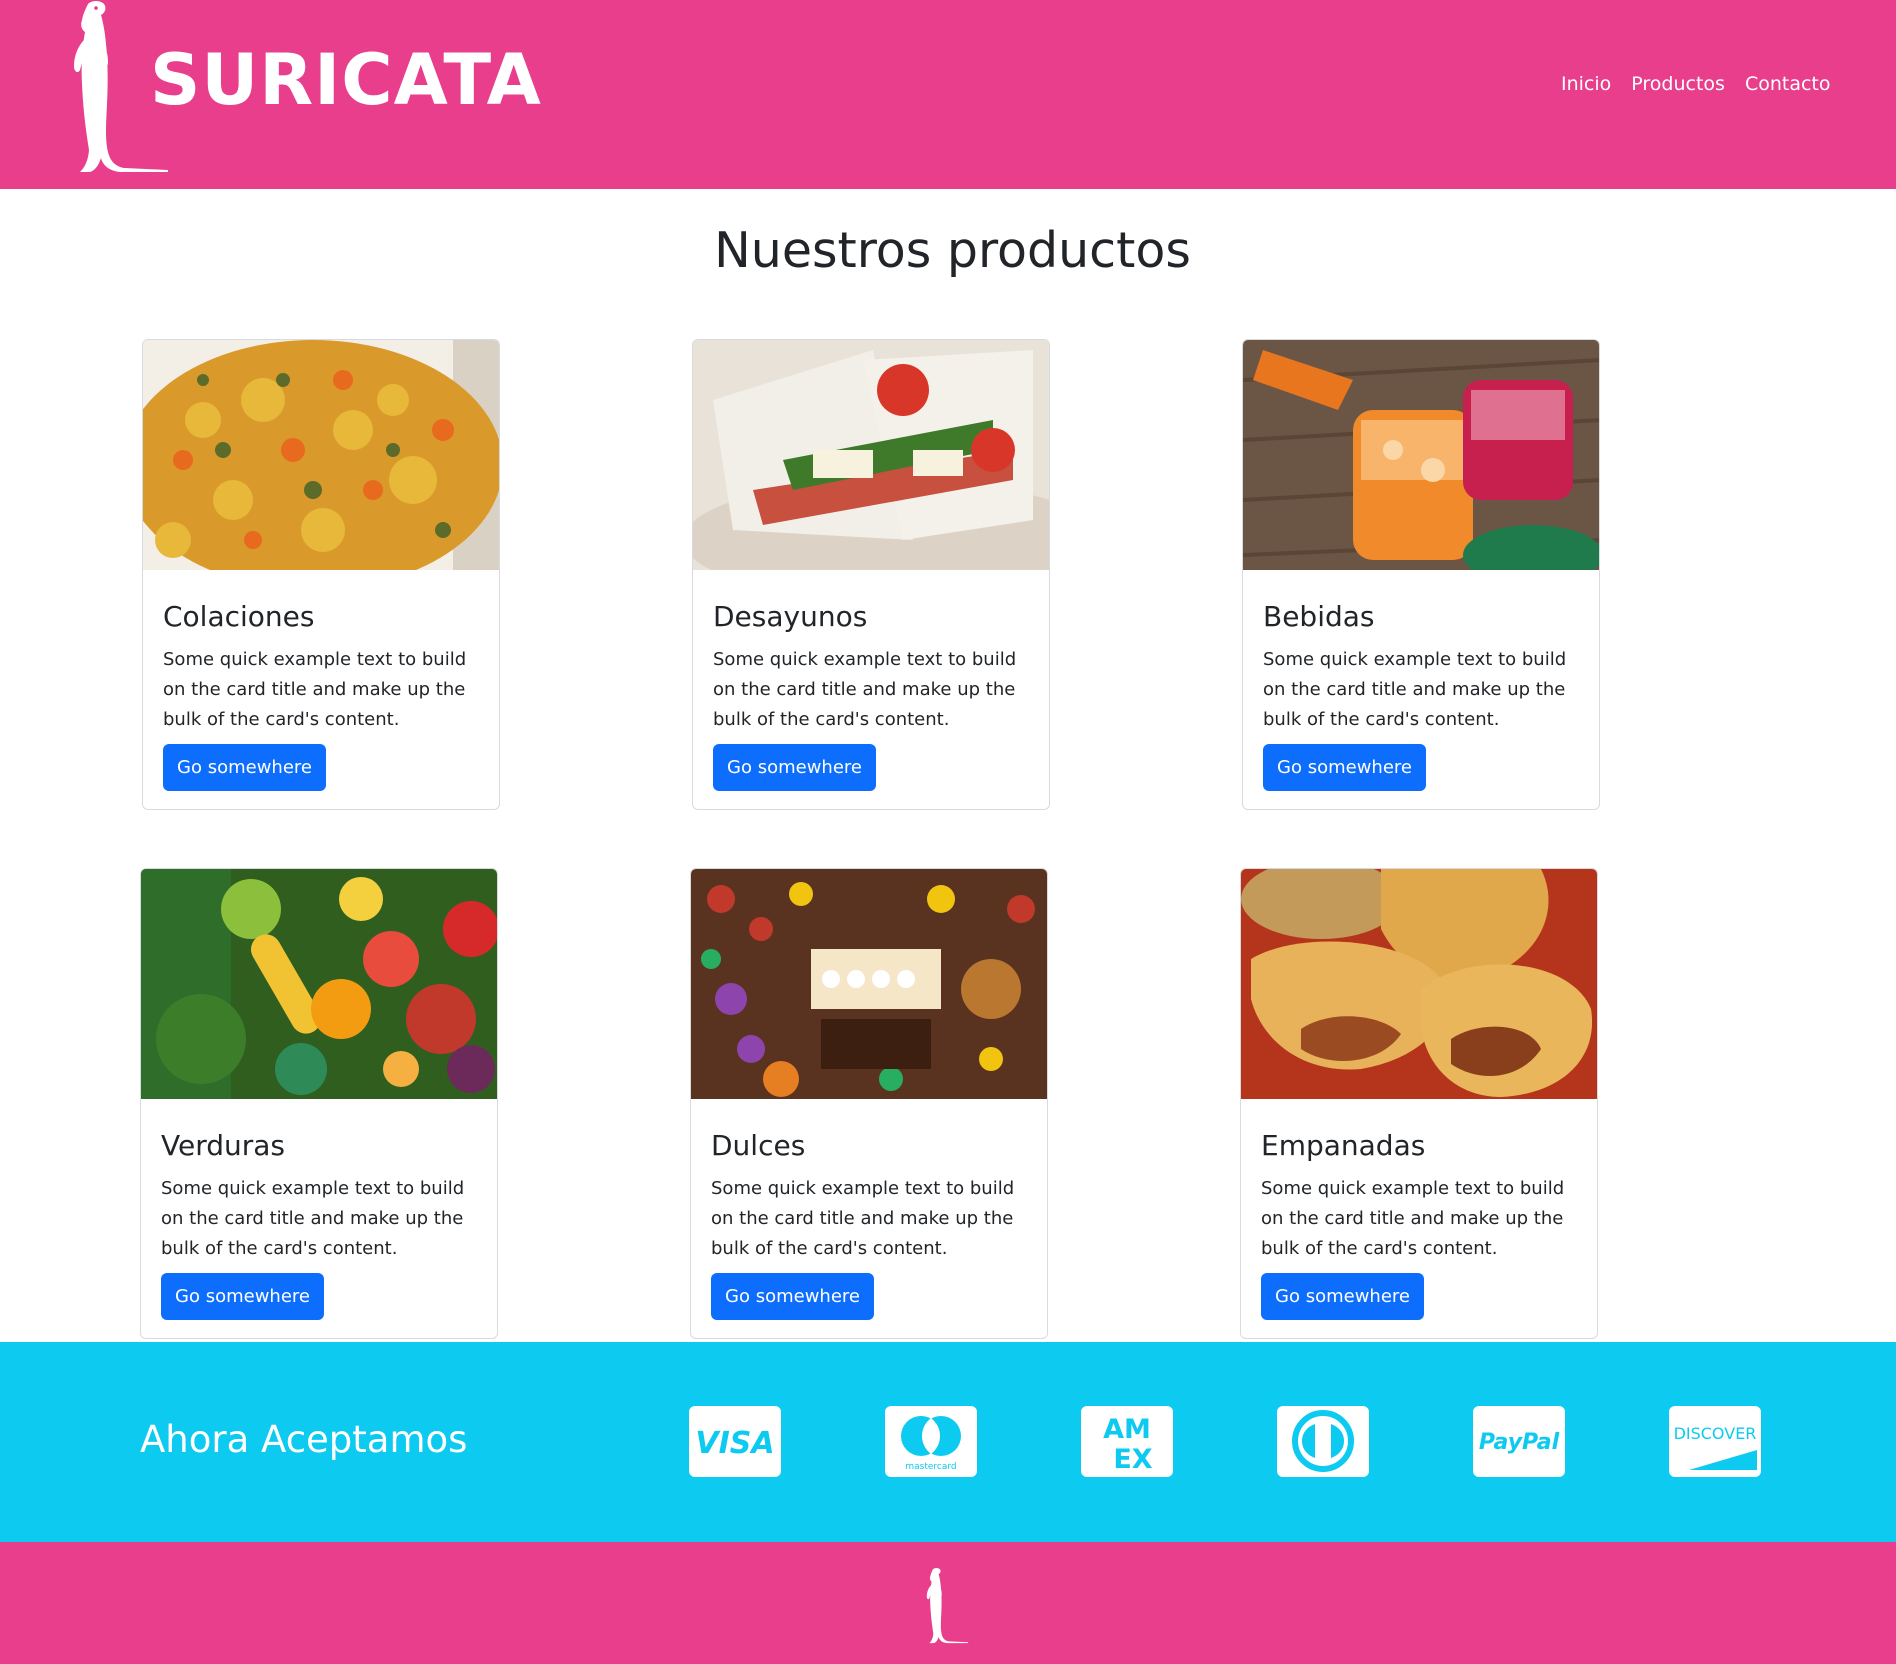  I want to click on visa-icon: VISA, so click(735, 1441).